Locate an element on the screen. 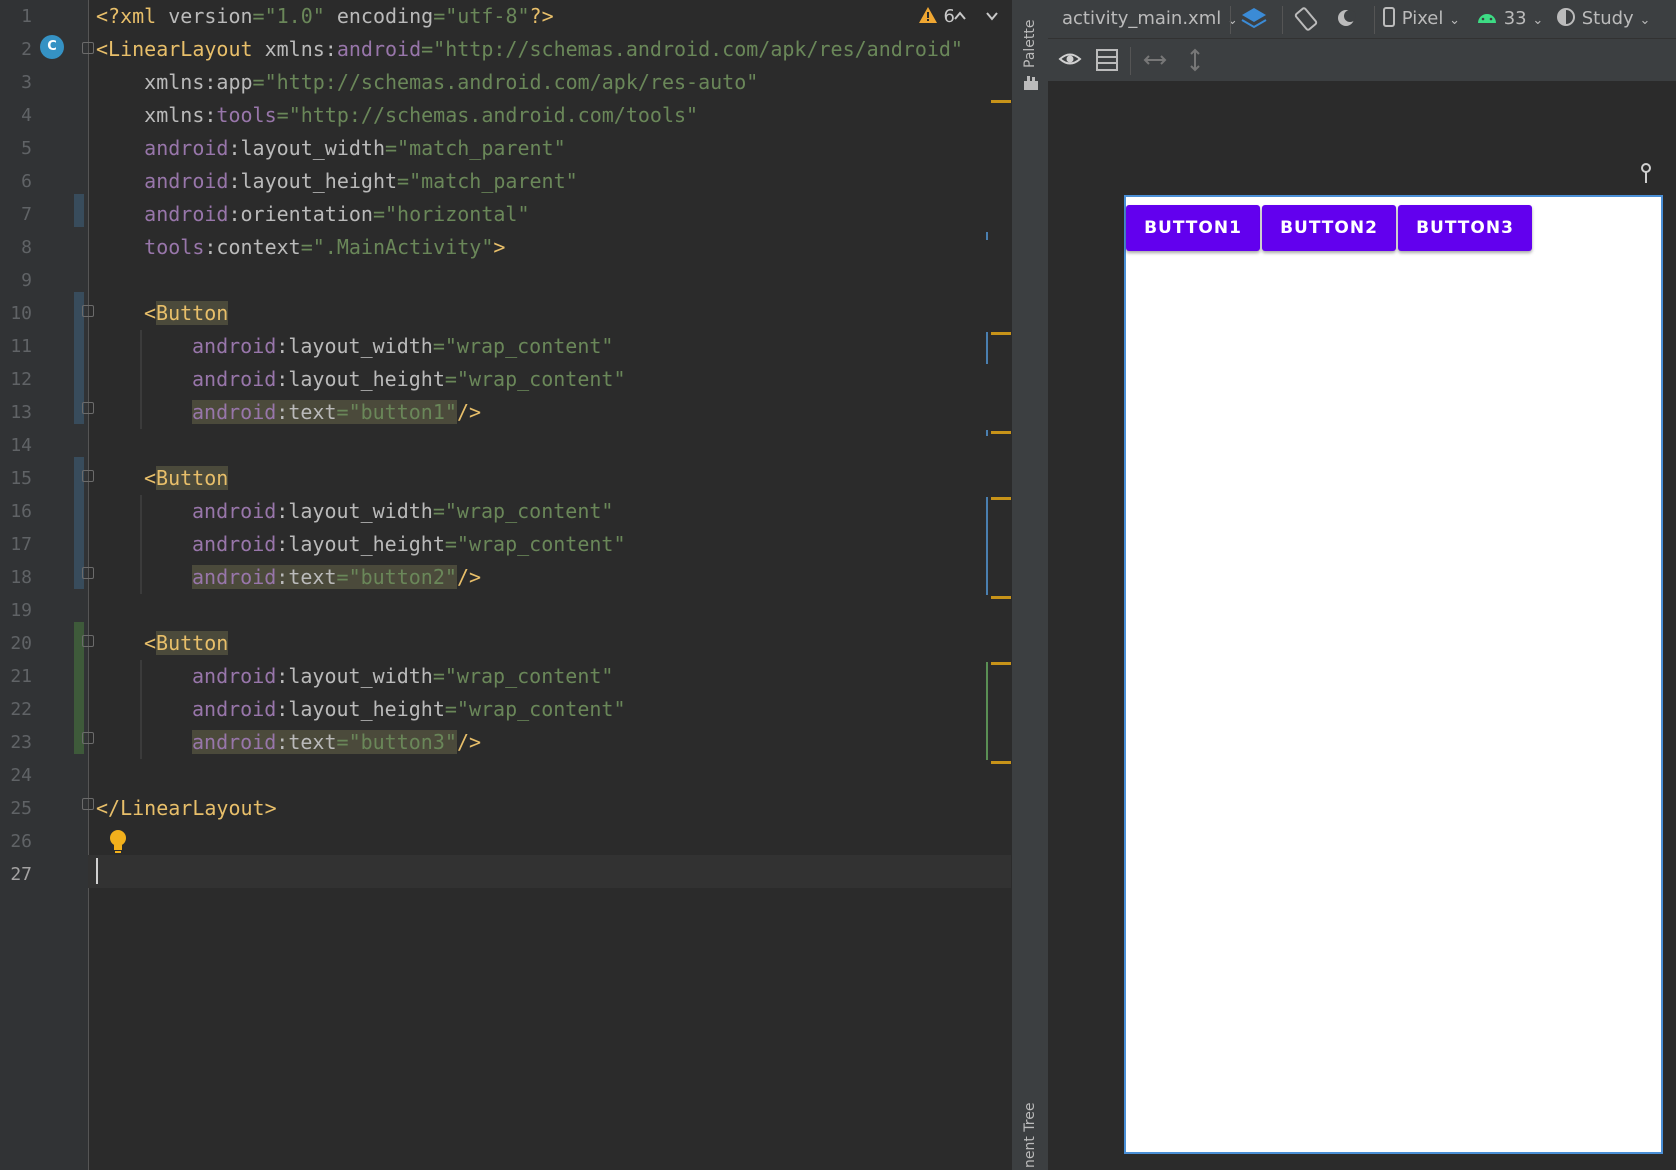 This screenshot has width=1676, height=1170. line-number: 25 is located at coordinates (21, 808).